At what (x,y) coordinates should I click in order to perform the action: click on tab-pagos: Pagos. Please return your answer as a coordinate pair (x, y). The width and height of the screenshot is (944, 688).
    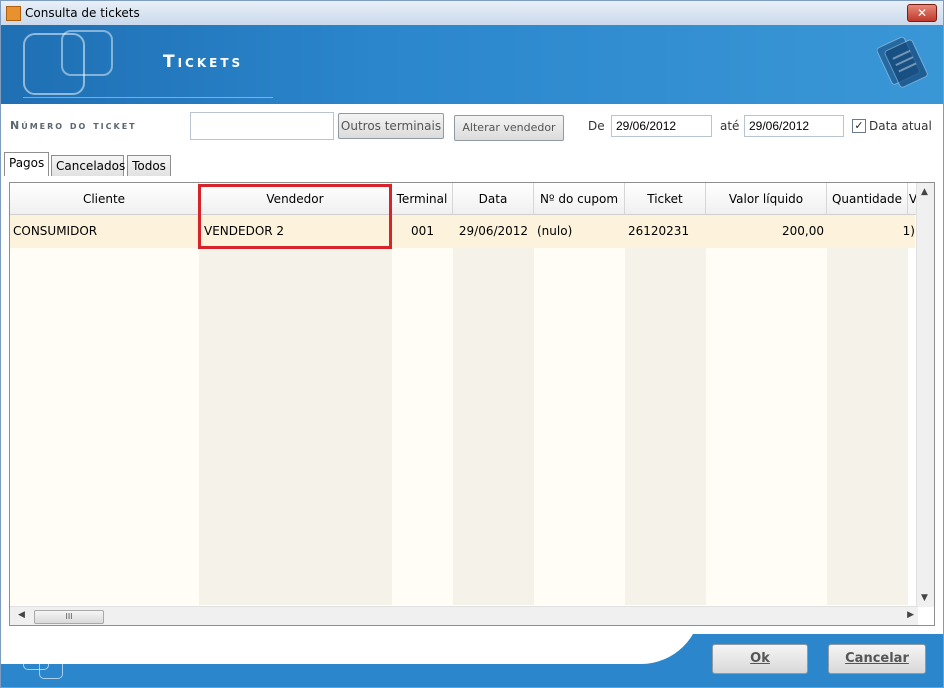
    Looking at the image, I should click on (26, 164).